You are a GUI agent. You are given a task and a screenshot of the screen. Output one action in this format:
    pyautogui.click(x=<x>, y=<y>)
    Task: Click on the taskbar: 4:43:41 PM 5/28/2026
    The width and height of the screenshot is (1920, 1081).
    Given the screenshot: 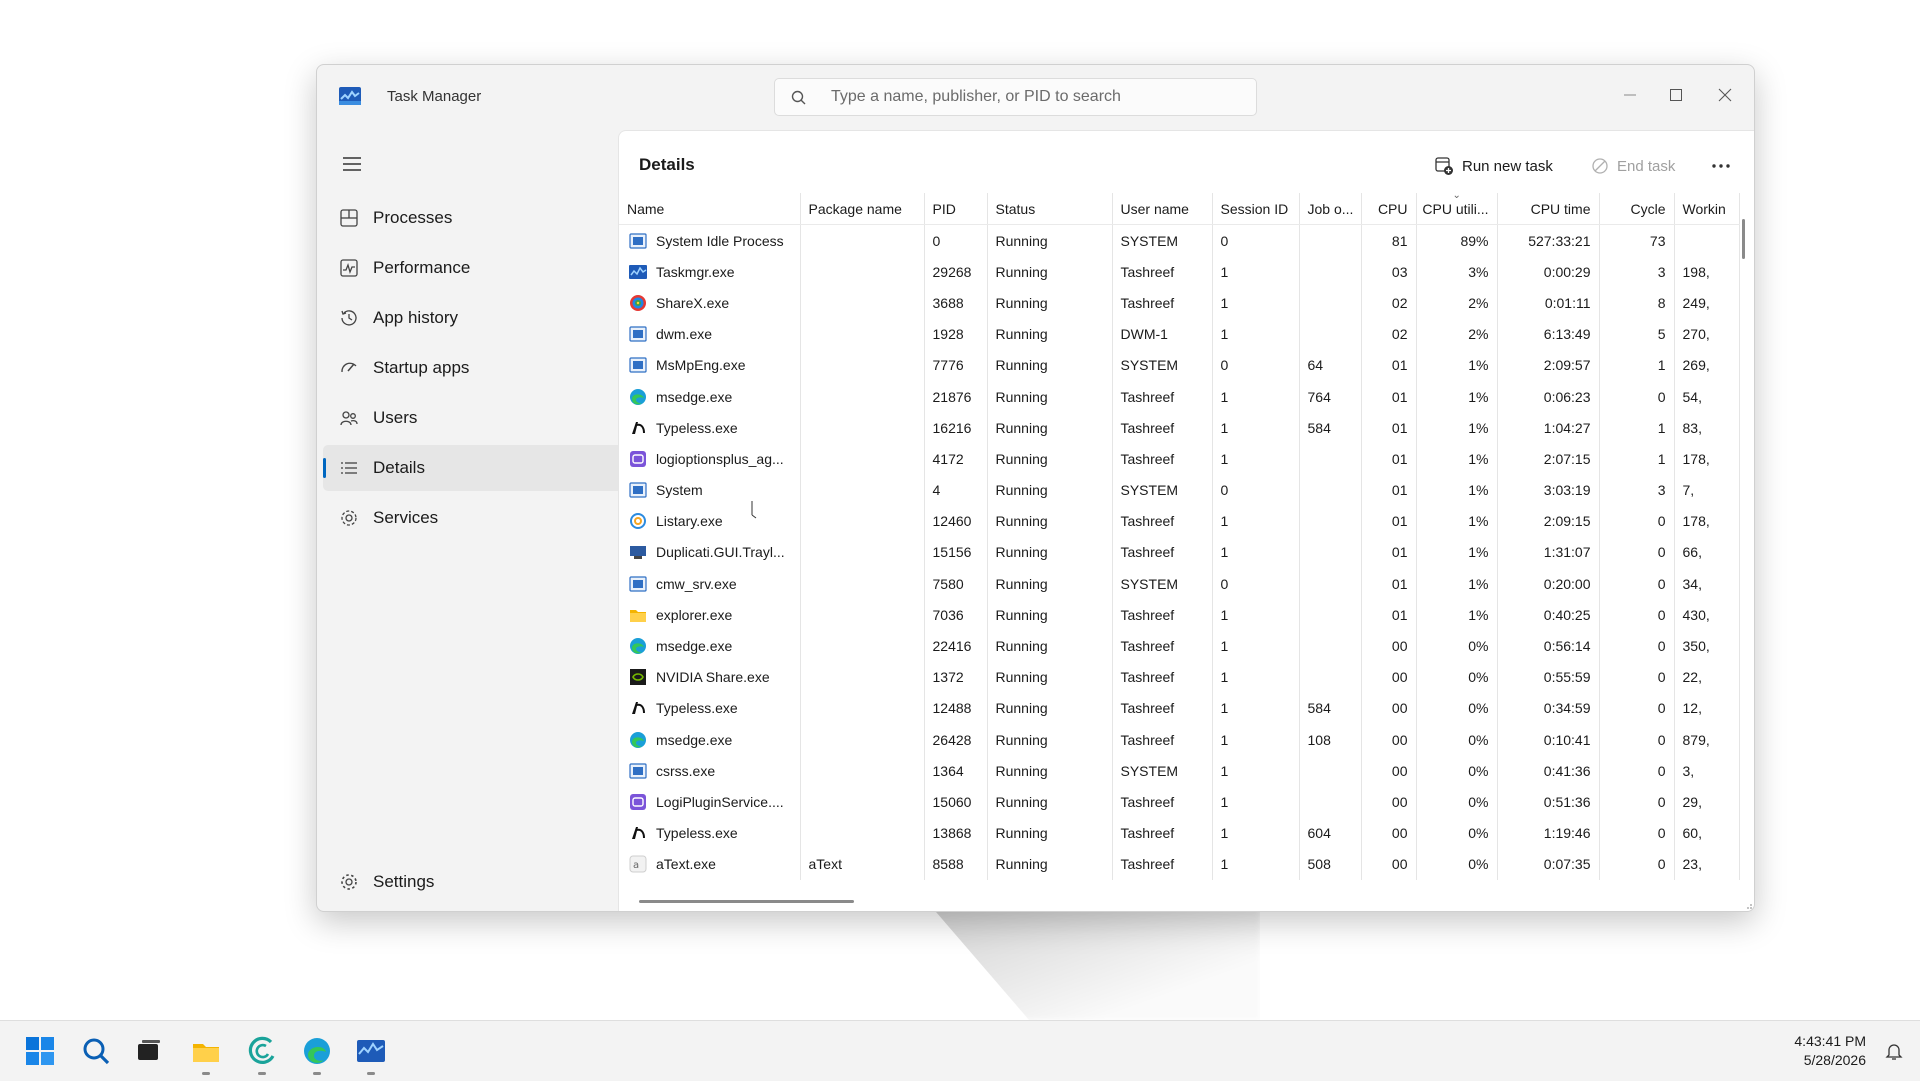 What is the action you would take?
    pyautogui.click(x=960, y=1050)
    